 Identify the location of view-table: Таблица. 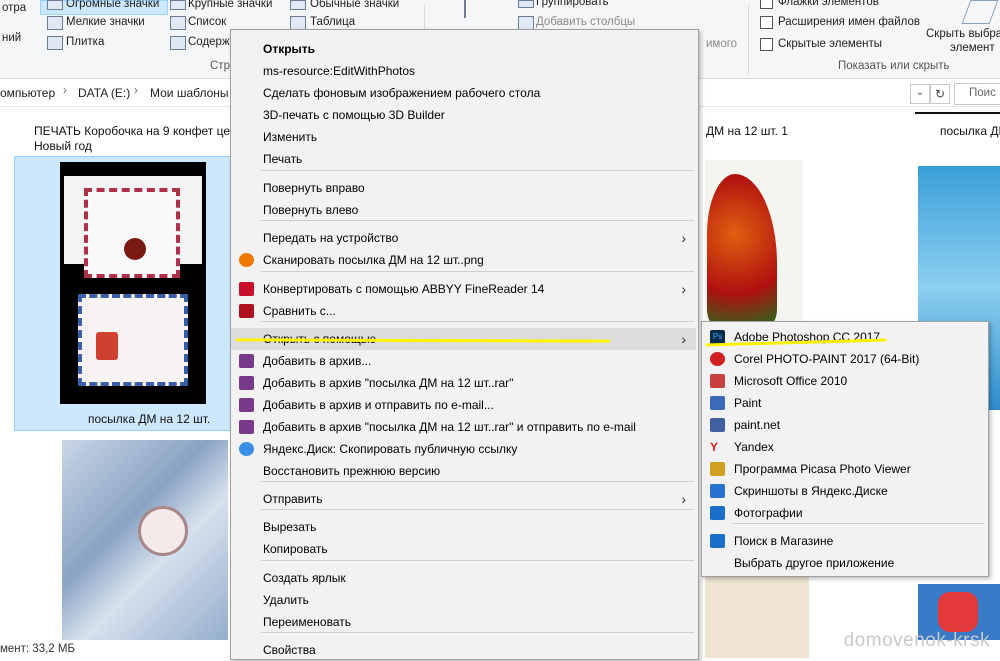
(332, 22).